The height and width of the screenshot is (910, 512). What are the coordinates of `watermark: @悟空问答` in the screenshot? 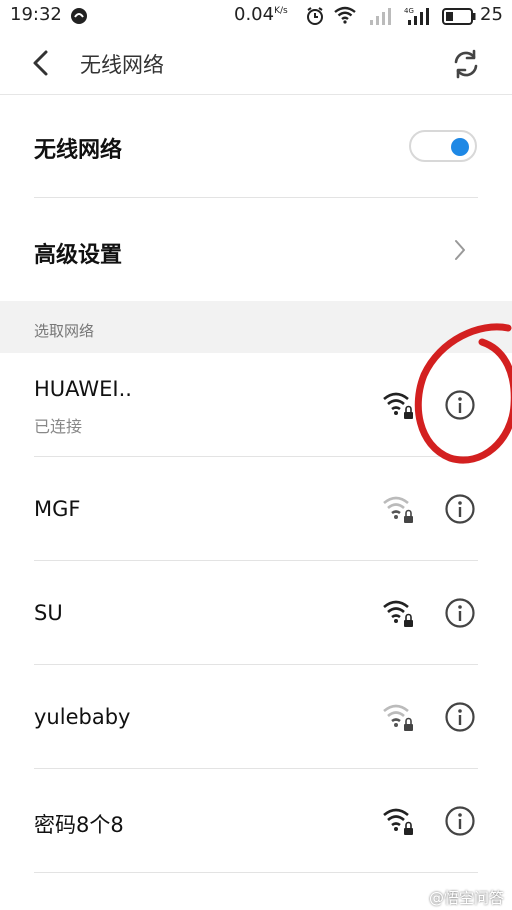 It's located at (466, 898).